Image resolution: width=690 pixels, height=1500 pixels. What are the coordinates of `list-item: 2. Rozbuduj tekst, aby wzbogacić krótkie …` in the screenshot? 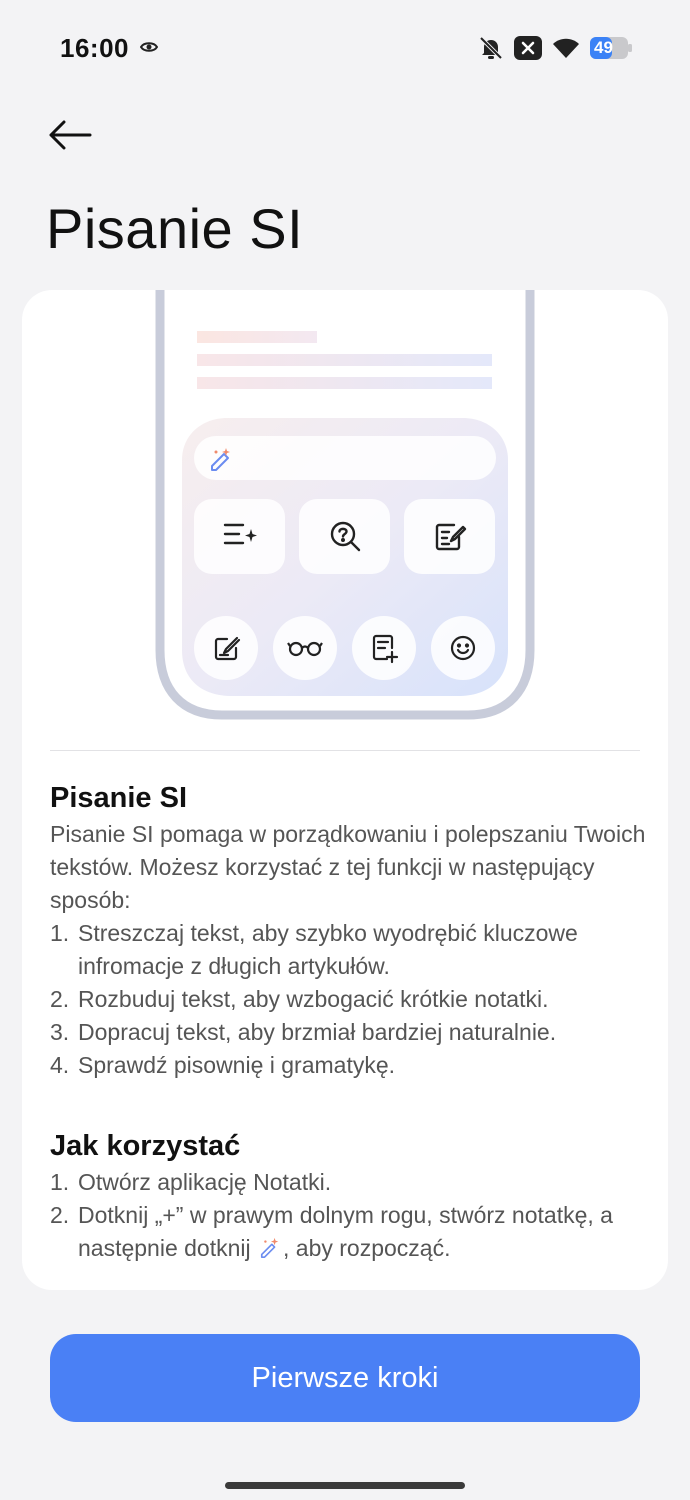 It's located at (299, 999).